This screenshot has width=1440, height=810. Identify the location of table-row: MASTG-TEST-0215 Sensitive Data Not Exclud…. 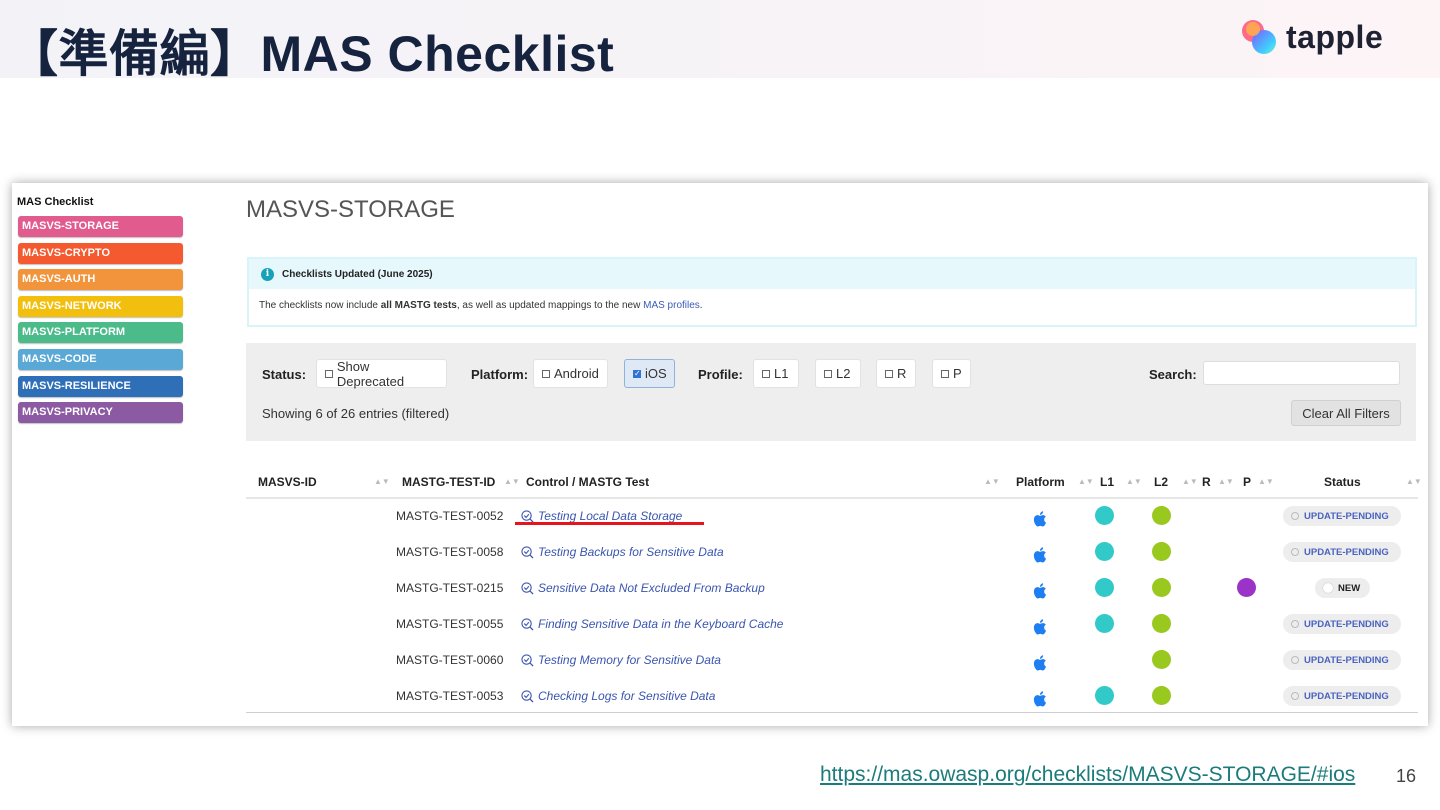
(832, 589).